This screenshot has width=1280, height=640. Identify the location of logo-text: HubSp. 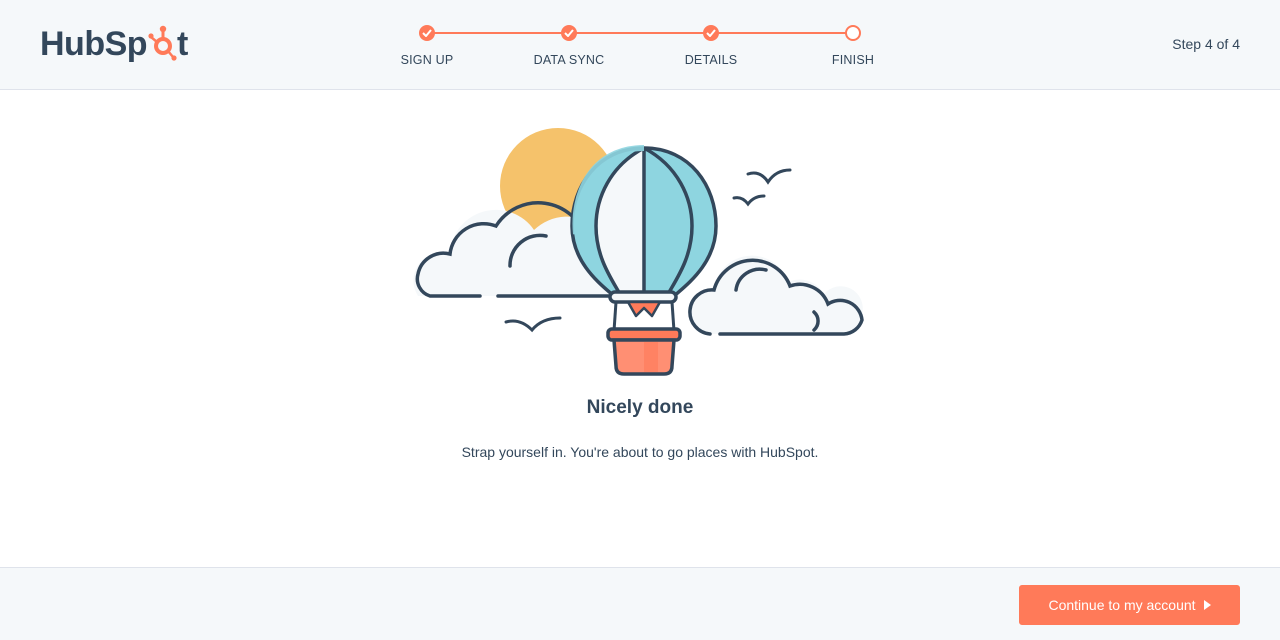
(94, 43).